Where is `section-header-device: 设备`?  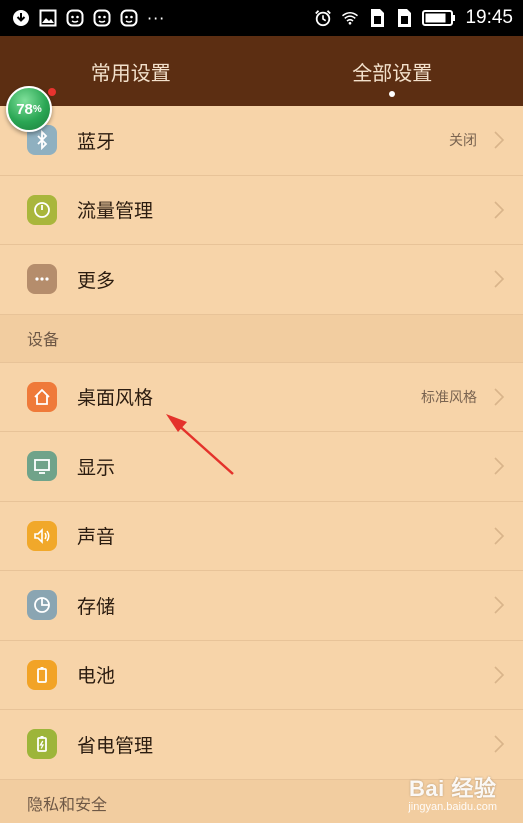
section-header-device: 设备 is located at coordinates (261, 338).